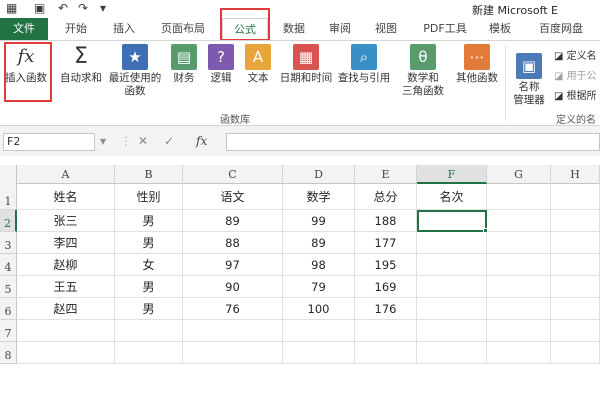  What do you see at coordinates (319, 174) in the screenshot?
I see `column-header-d: D` at bounding box center [319, 174].